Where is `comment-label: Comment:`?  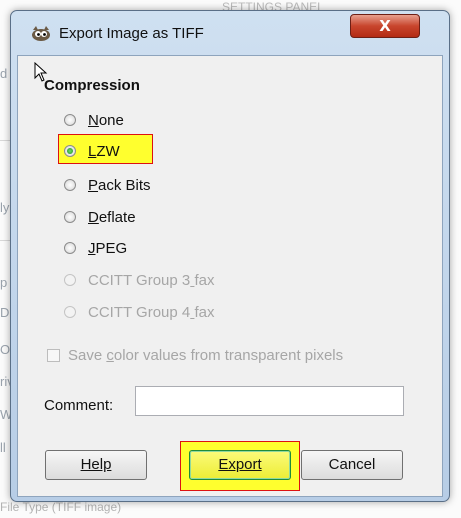 comment-label: Comment: is located at coordinates (79, 405).